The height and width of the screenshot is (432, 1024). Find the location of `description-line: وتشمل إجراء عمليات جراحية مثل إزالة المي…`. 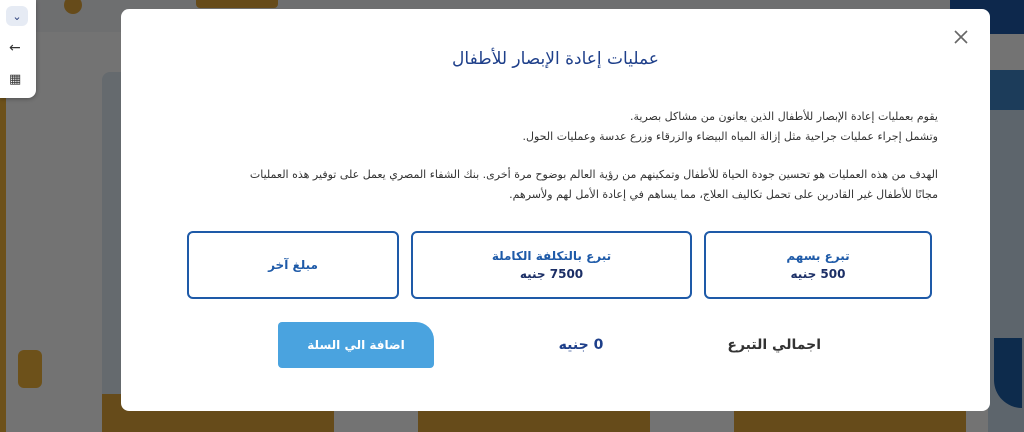

description-line: وتشمل إجراء عمليات جراحية مثل إزالة المي… is located at coordinates (730, 136).